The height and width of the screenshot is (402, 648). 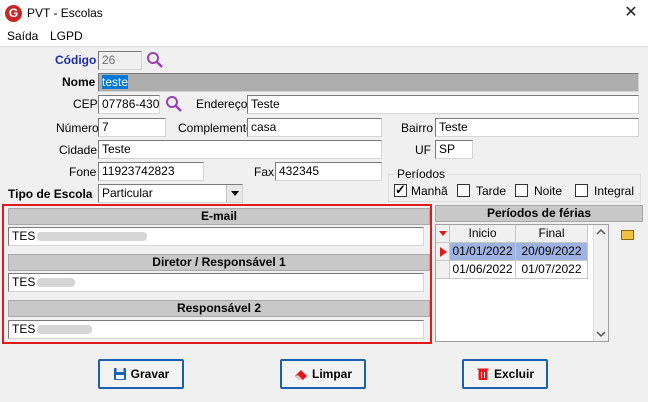 What do you see at coordinates (216, 282) in the screenshot?
I see `diretor-field: TES` at bounding box center [216, 282].